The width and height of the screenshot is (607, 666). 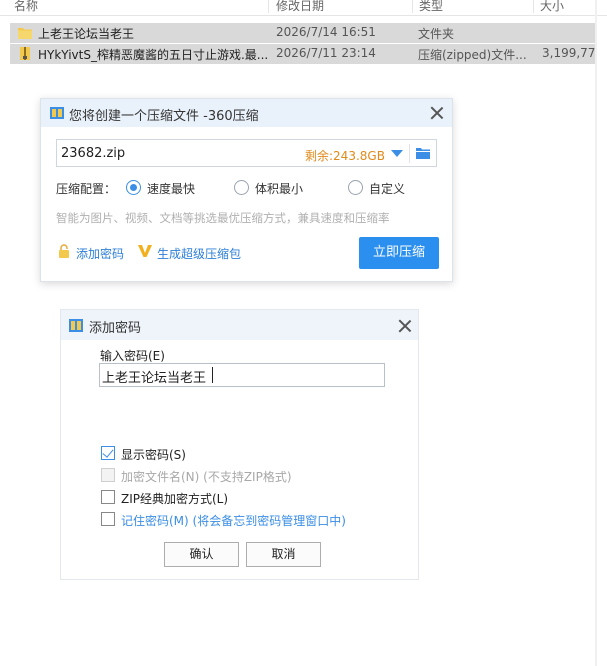 I want to click on dialog-titlebar: 添加密码, so click(x=239, y=325).